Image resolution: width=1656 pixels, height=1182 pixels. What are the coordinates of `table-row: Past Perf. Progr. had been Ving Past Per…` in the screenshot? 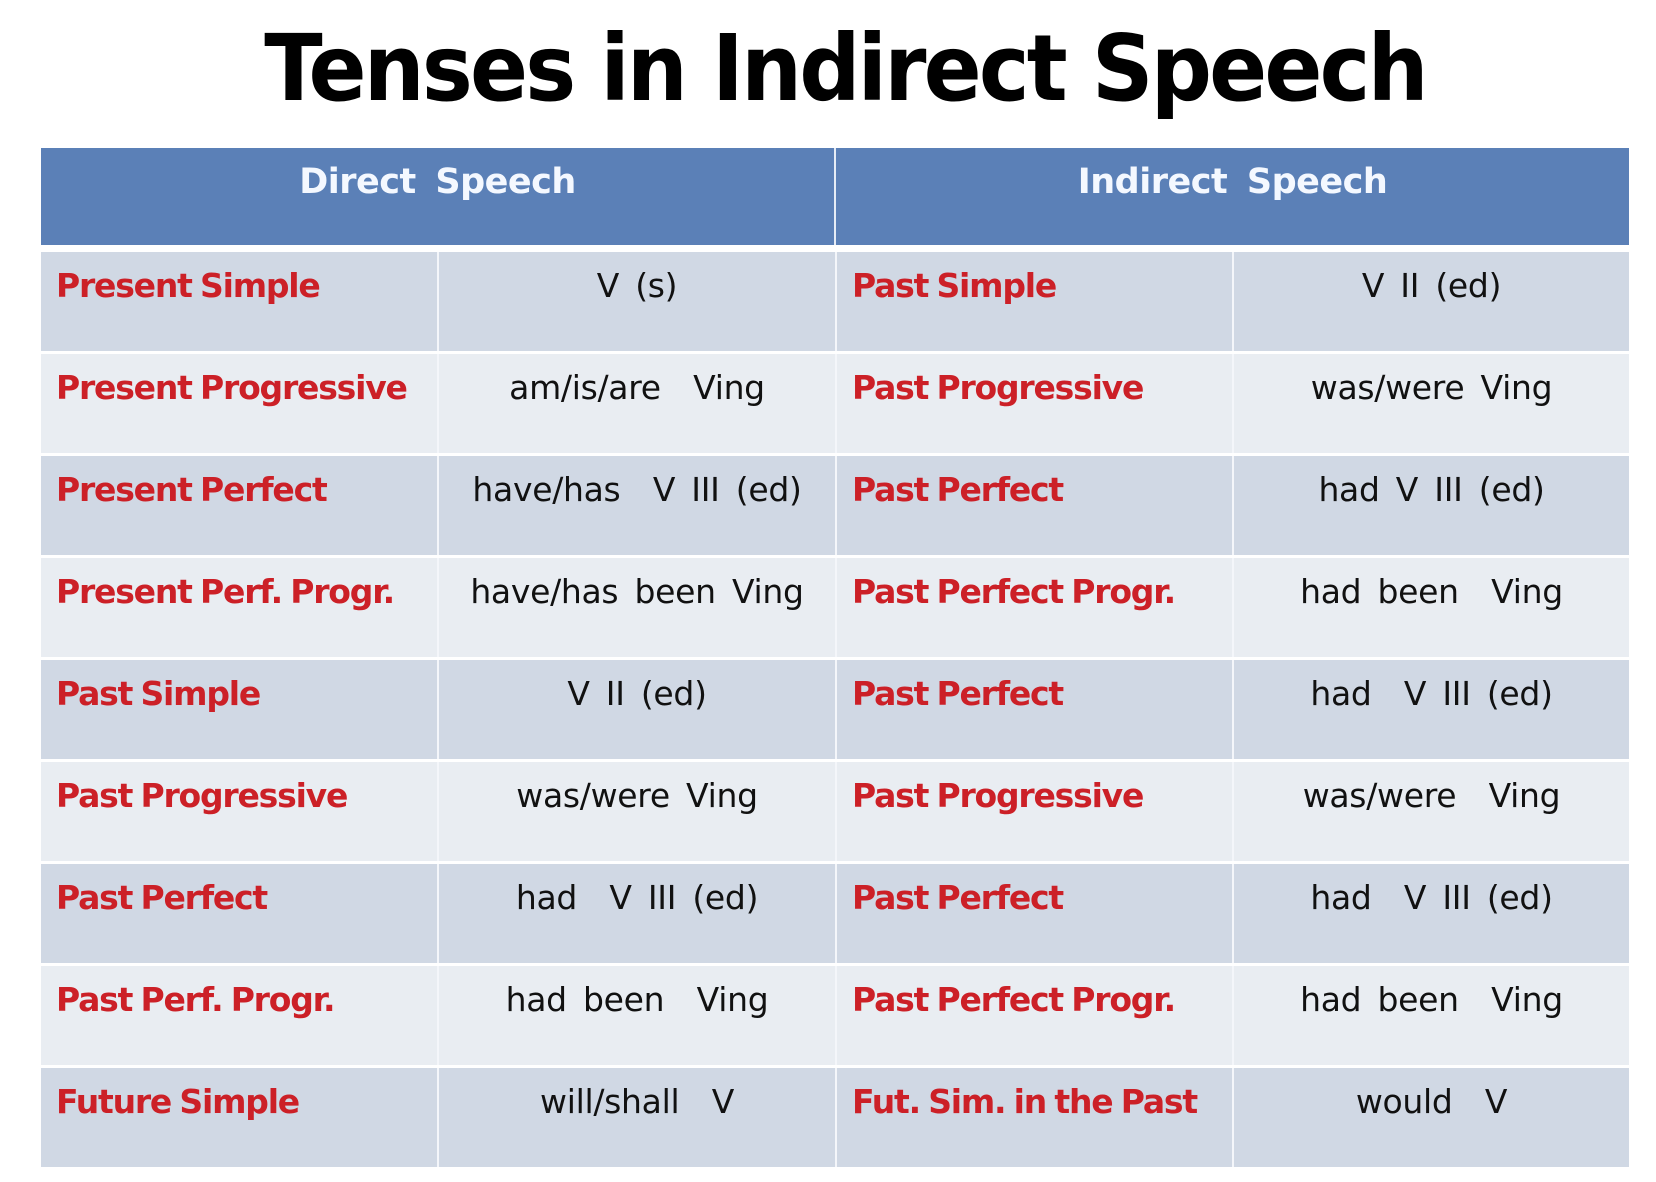 It's located at (835, 1015).